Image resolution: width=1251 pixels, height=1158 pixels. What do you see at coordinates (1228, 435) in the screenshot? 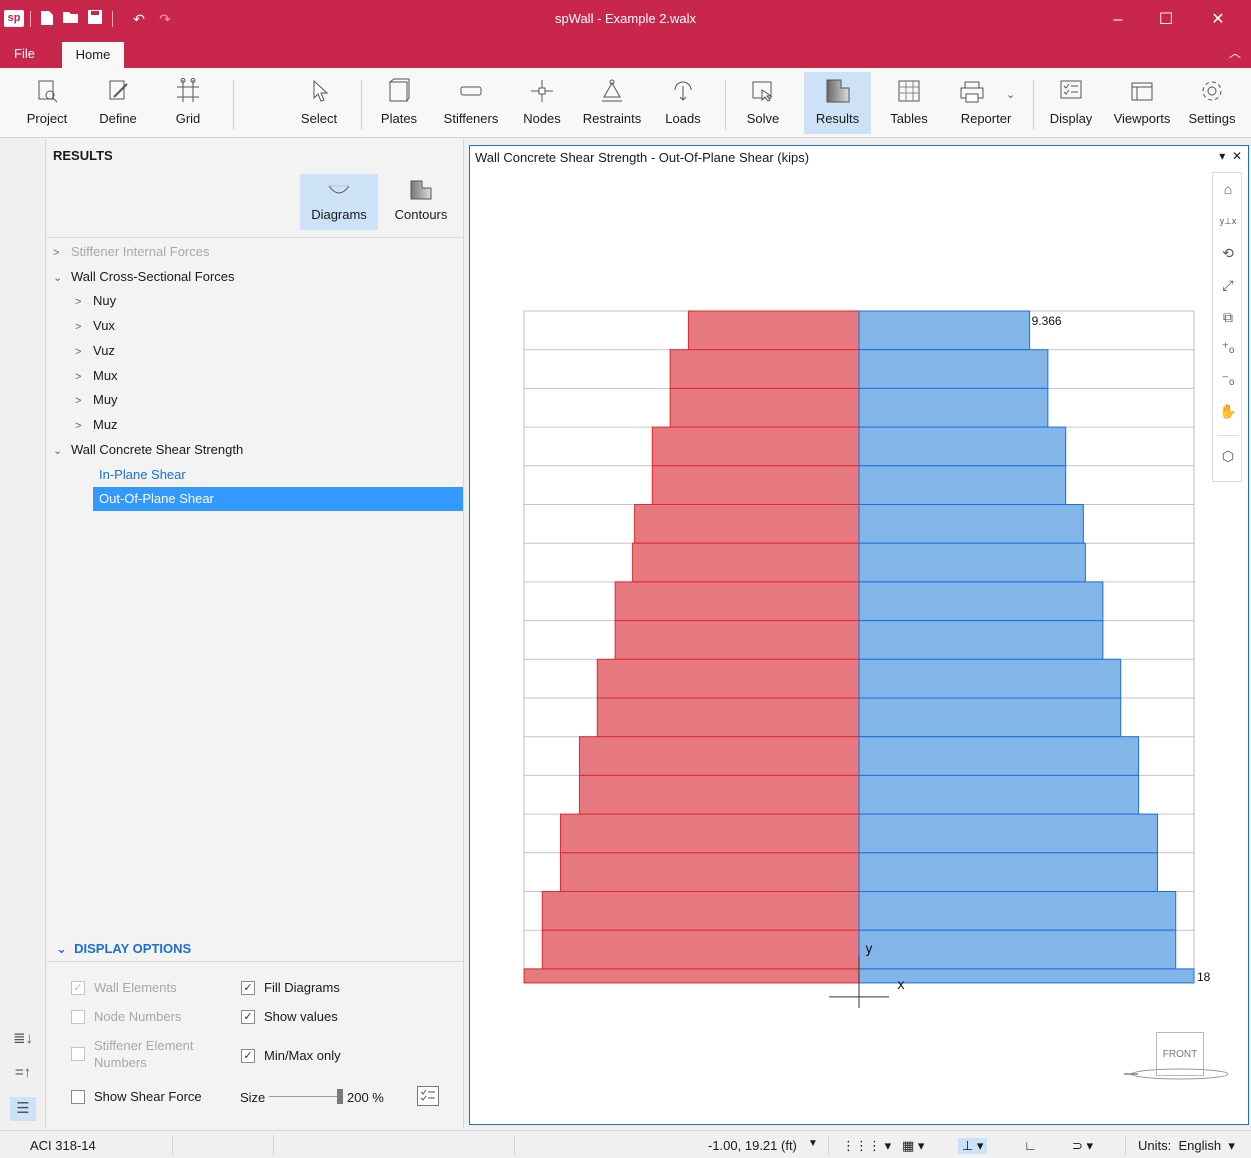
I see `toolbar-divider` at bounding box center [1228, 435].